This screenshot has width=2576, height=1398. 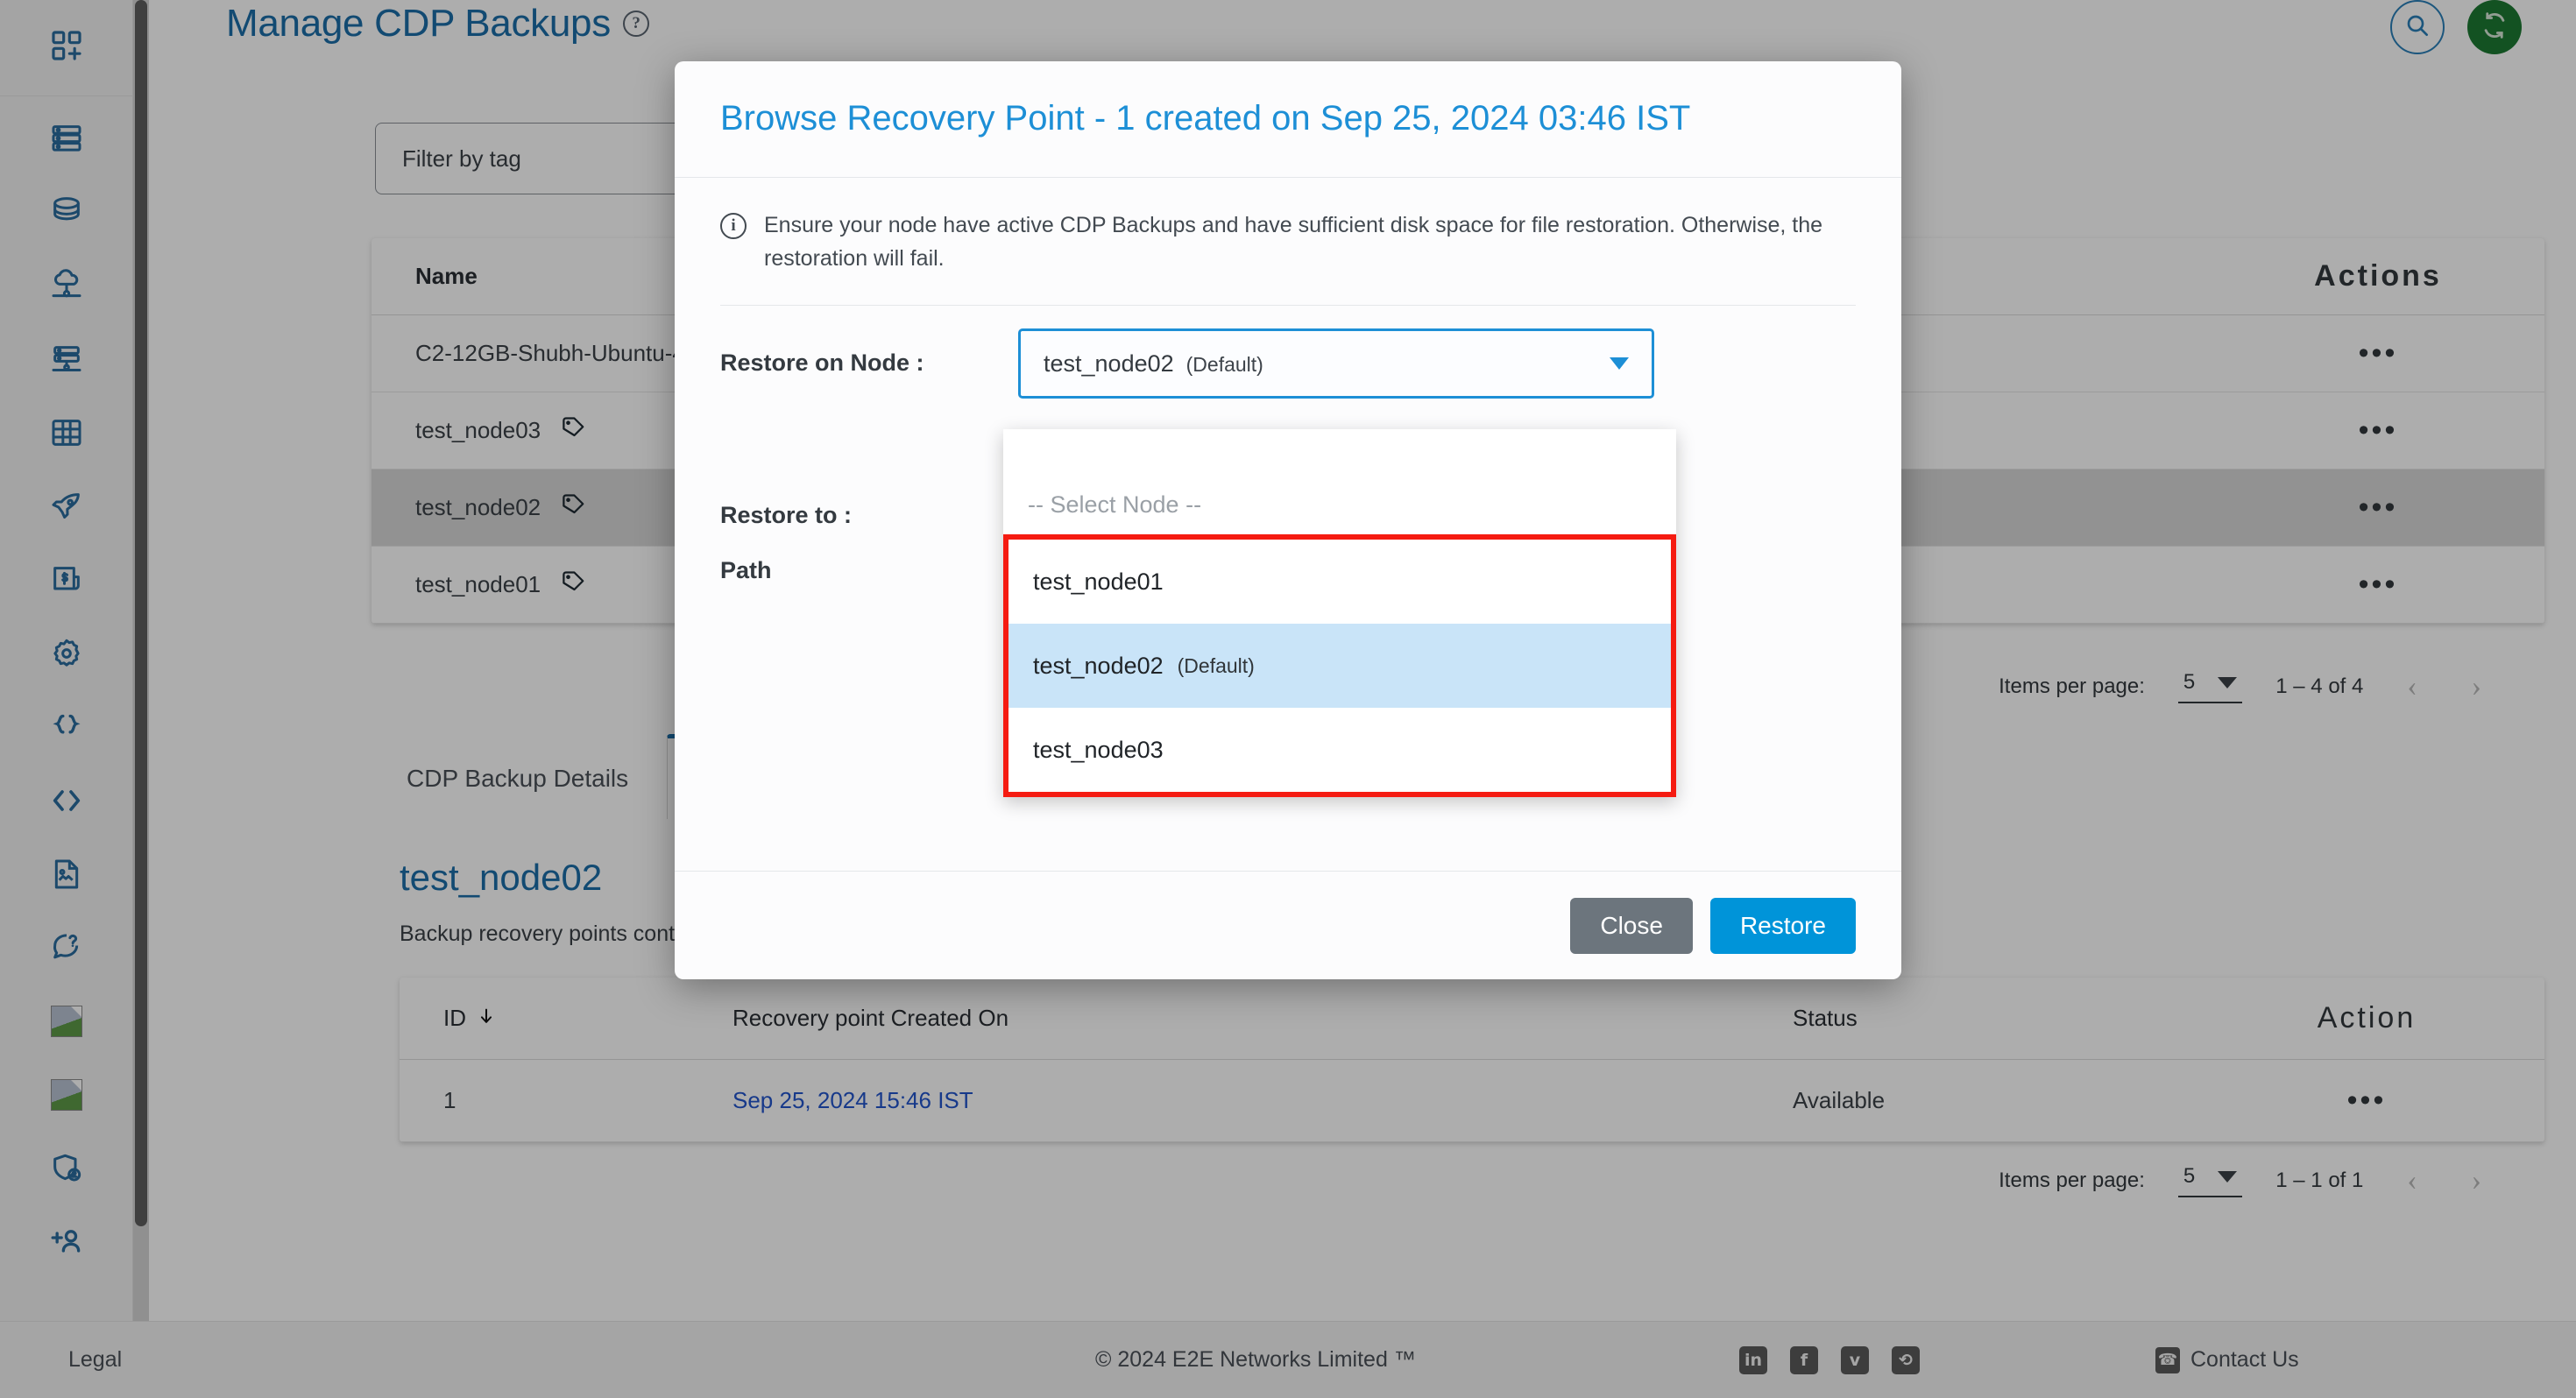 I want to click on restore-on-node-row: Restore on Node : test_node02 (Default), so click(x=1288, y=363).